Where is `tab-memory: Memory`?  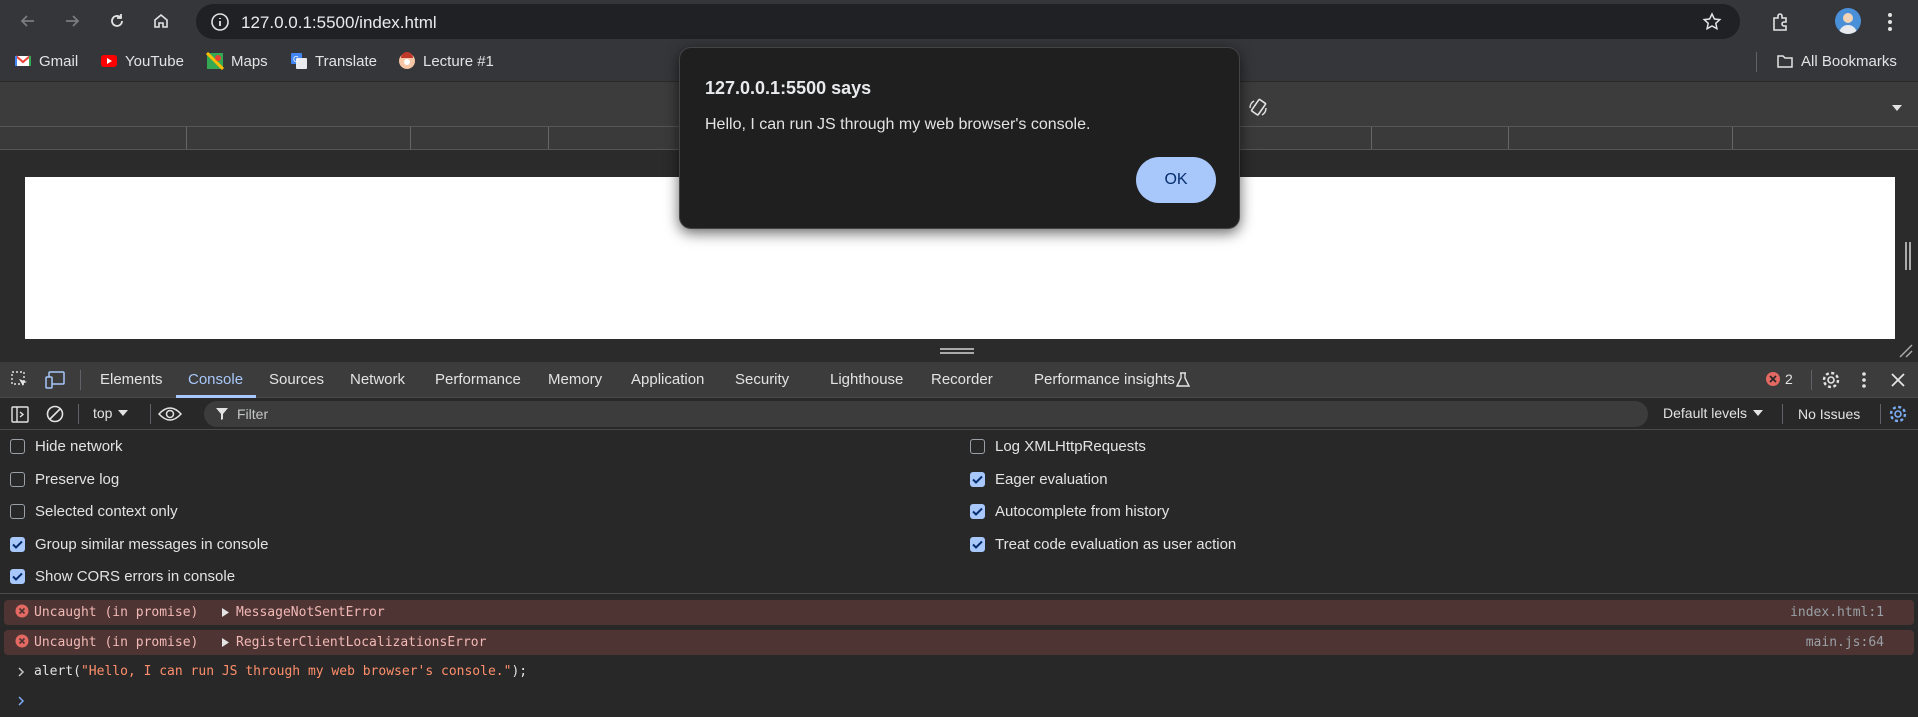
tab-memory: Memory is located at coordinates (575, 379).